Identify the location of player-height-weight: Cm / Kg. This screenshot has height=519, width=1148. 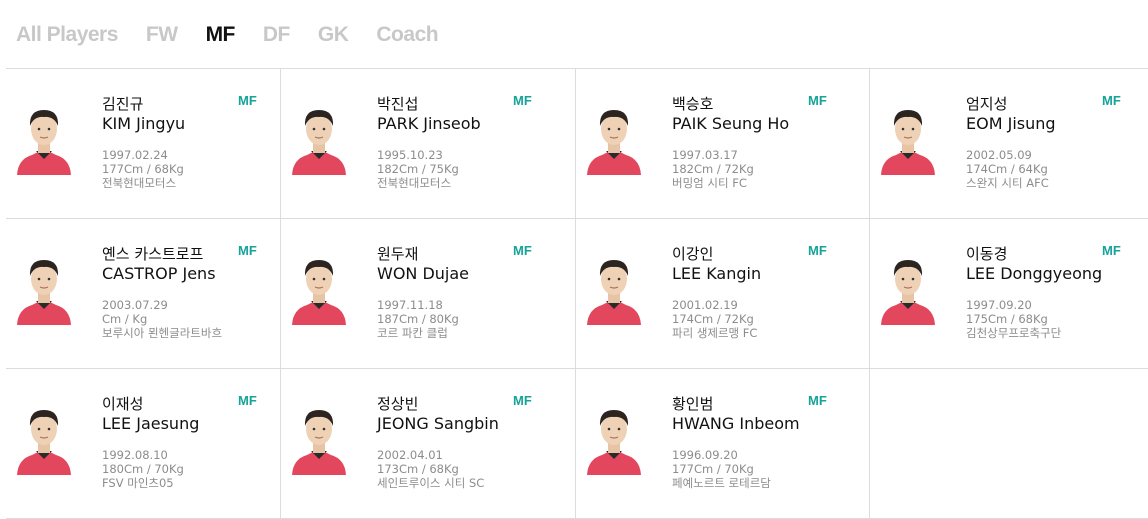
(125, 319).